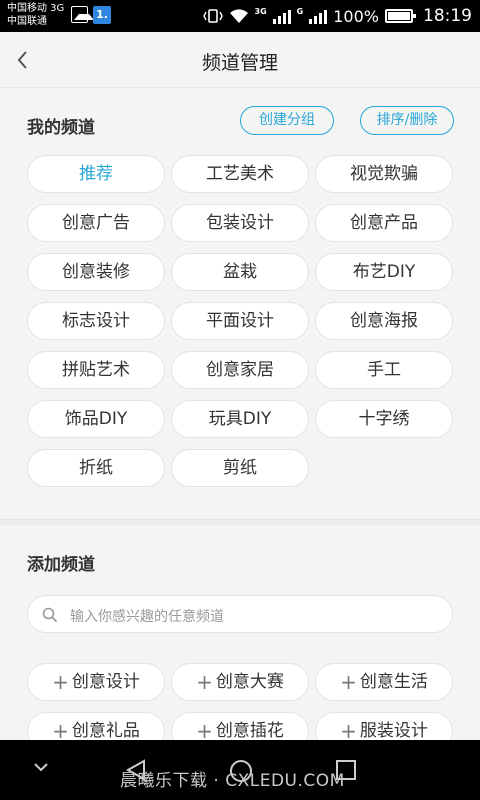 The image size is (480, 800). What do you see at coordinates (36, 8) in the screenshot?
I see `carrier-line-1: 中国移动 3G` at bounding box center [36, 8].